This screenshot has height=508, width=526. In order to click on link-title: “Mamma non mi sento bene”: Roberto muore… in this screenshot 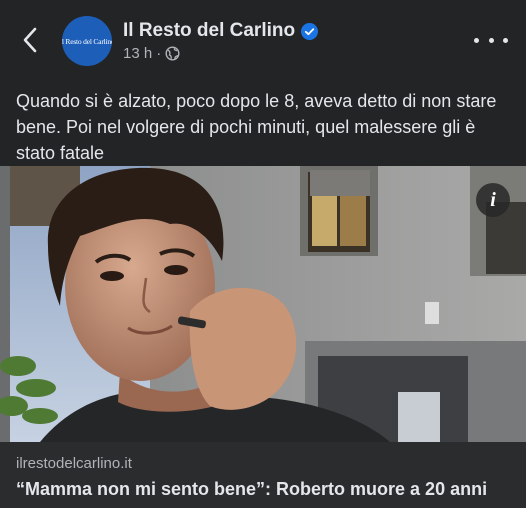, I will do `click(269, 489)`.